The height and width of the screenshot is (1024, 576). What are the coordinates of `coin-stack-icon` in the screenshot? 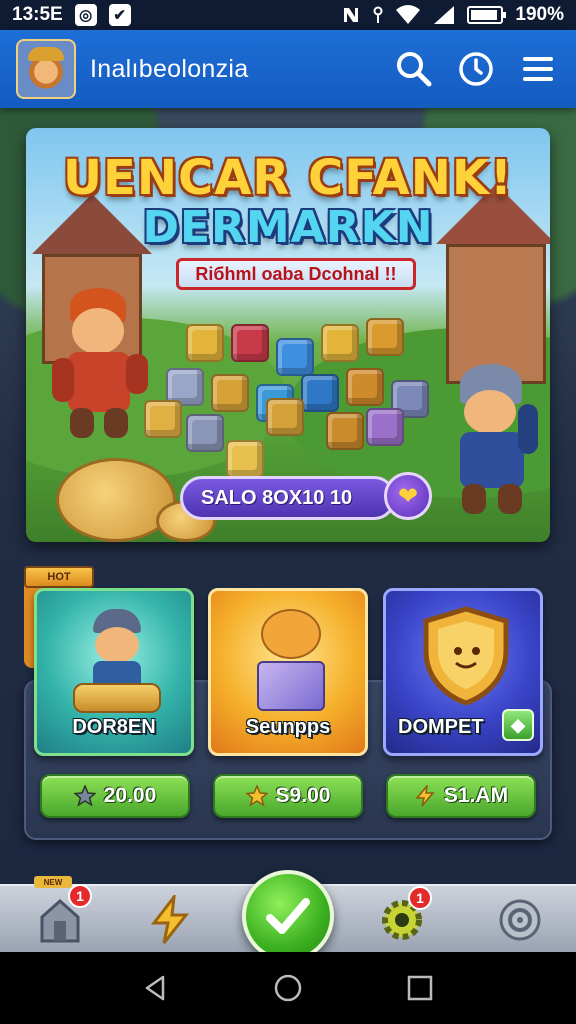 It's located at (117, 698).